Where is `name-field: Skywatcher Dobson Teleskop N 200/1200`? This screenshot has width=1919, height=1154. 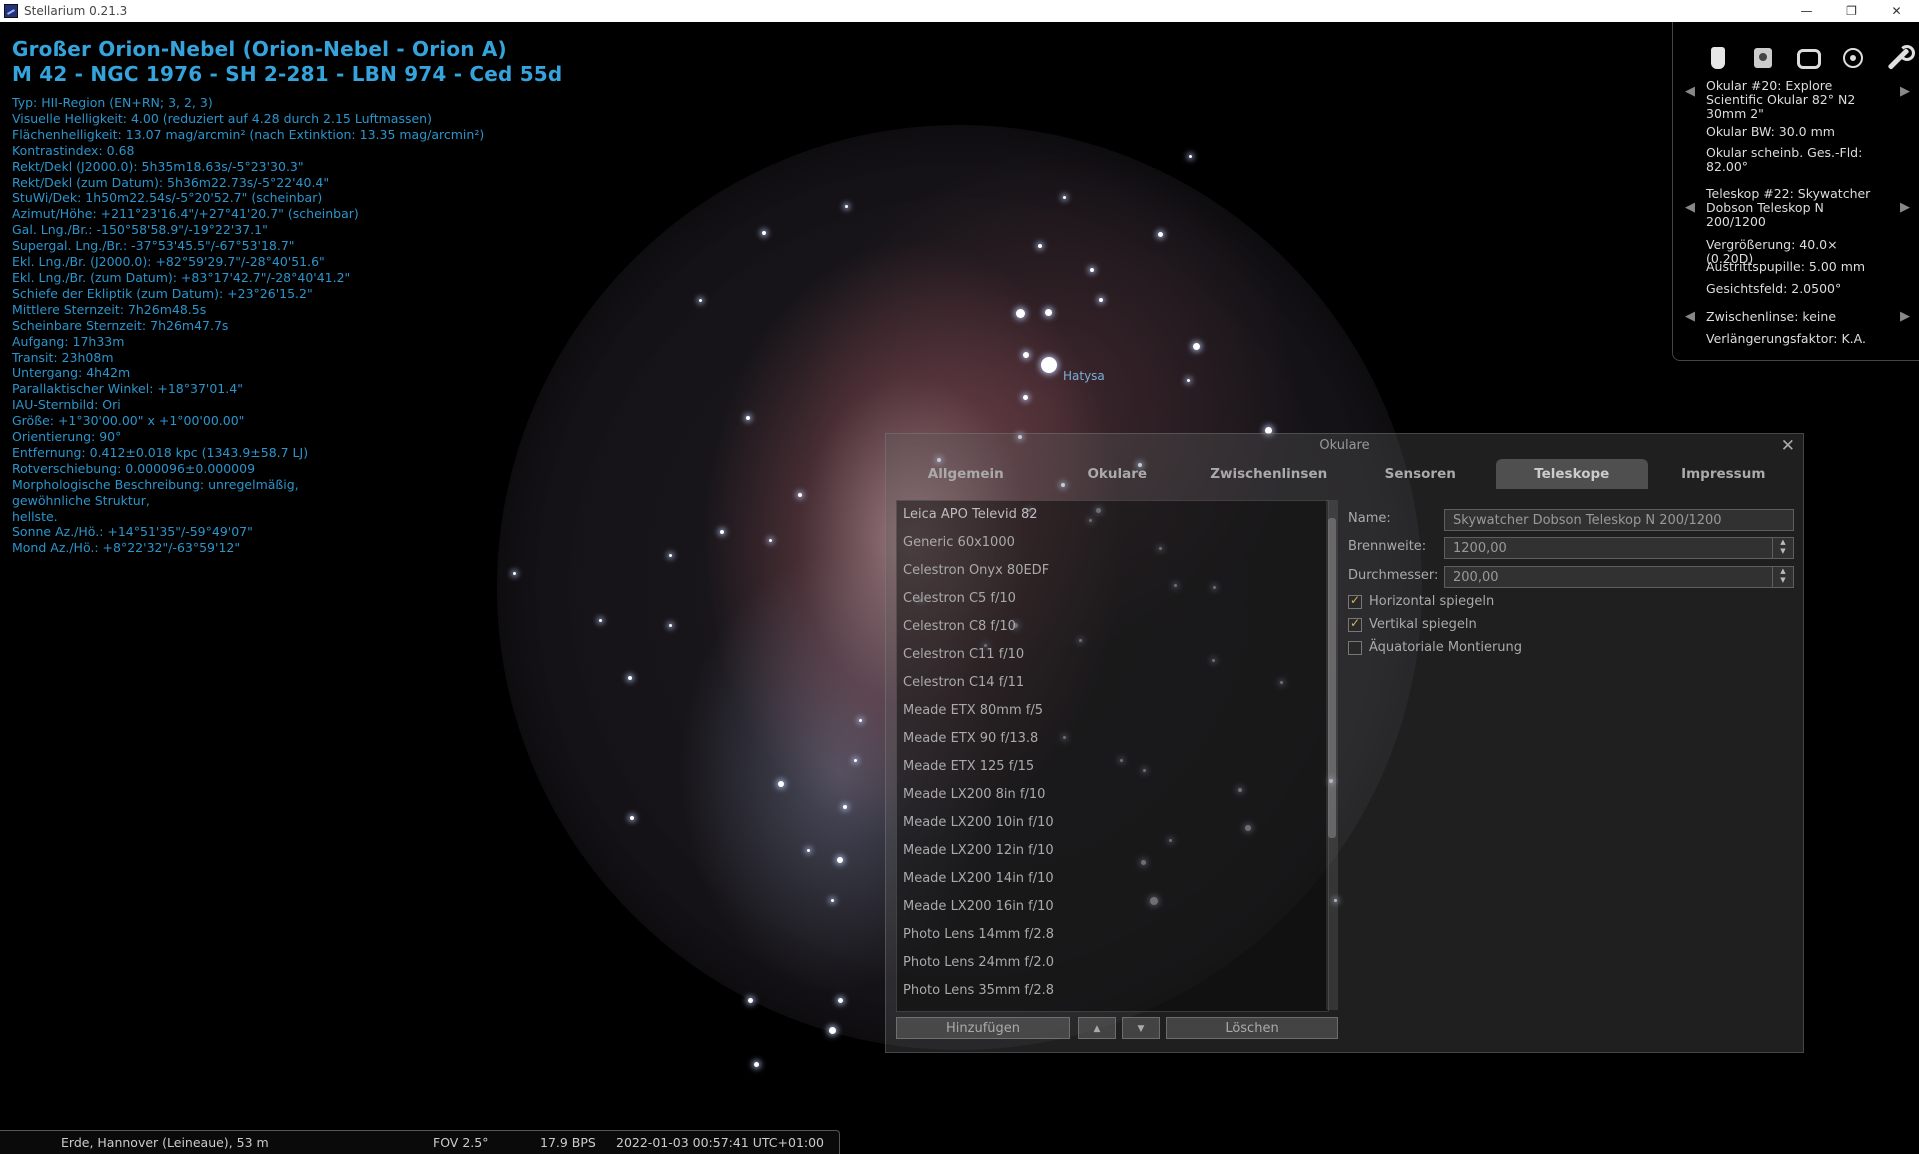 name-field: Skywatcher Dobson Teleskop N 200/1200 is located at coordinates (1619, 520).